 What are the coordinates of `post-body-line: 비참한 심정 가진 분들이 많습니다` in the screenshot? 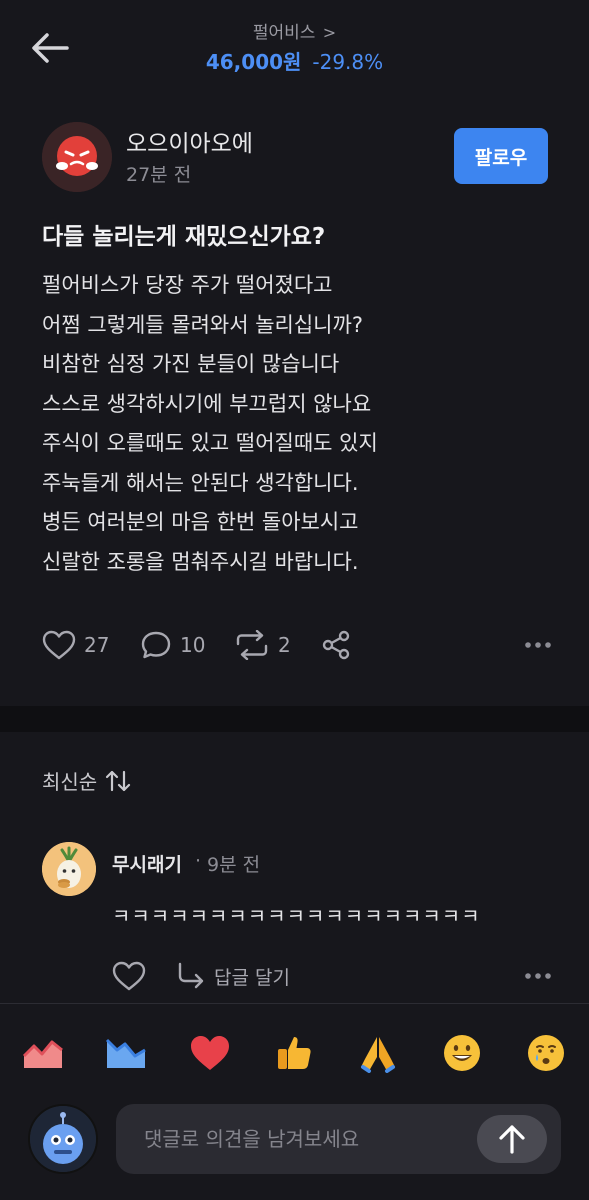 It's located at (191, 364).